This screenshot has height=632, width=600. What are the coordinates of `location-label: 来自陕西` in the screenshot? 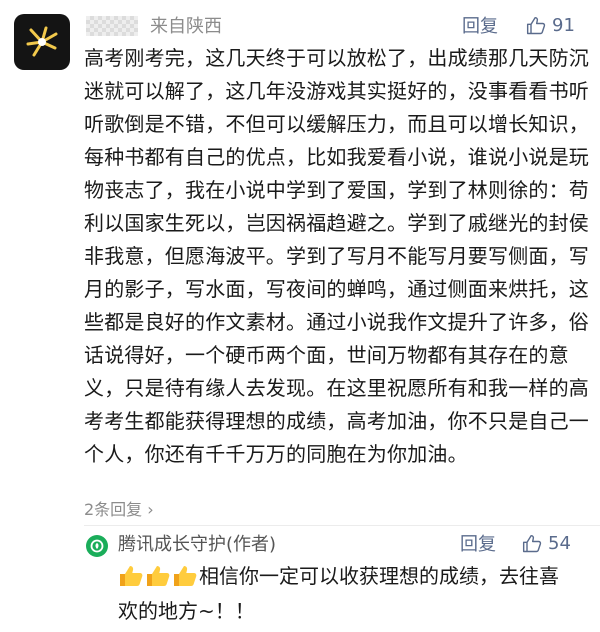 It's located at (186, 26).